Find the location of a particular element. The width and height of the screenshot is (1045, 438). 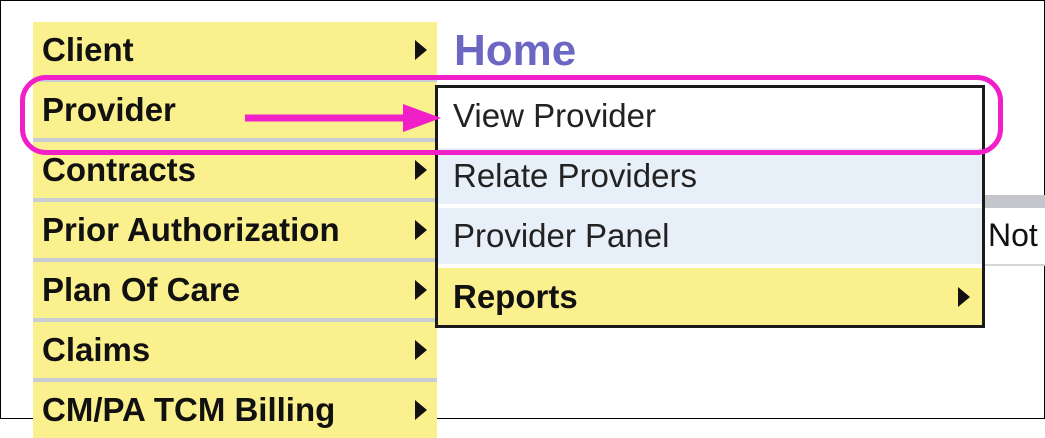

menu-item-plan-of-care: Plan Of Care is located at coordinates (235, 290).